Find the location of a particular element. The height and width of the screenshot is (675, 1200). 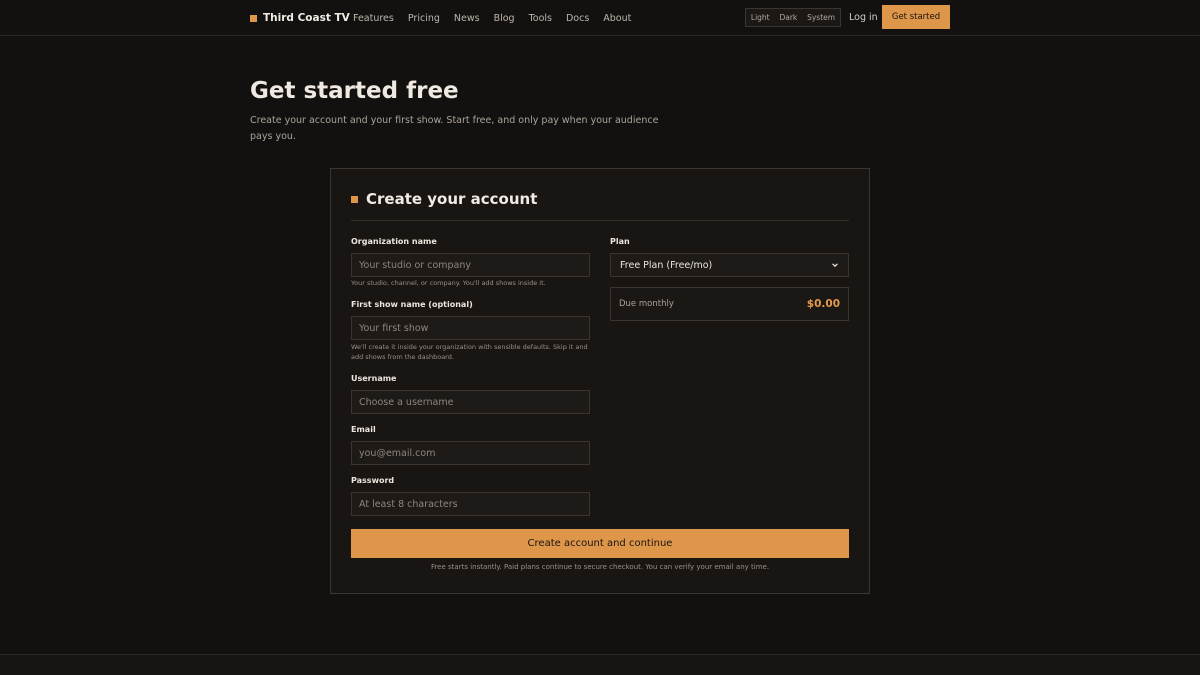

username-input is located at coordinates (470, 402).